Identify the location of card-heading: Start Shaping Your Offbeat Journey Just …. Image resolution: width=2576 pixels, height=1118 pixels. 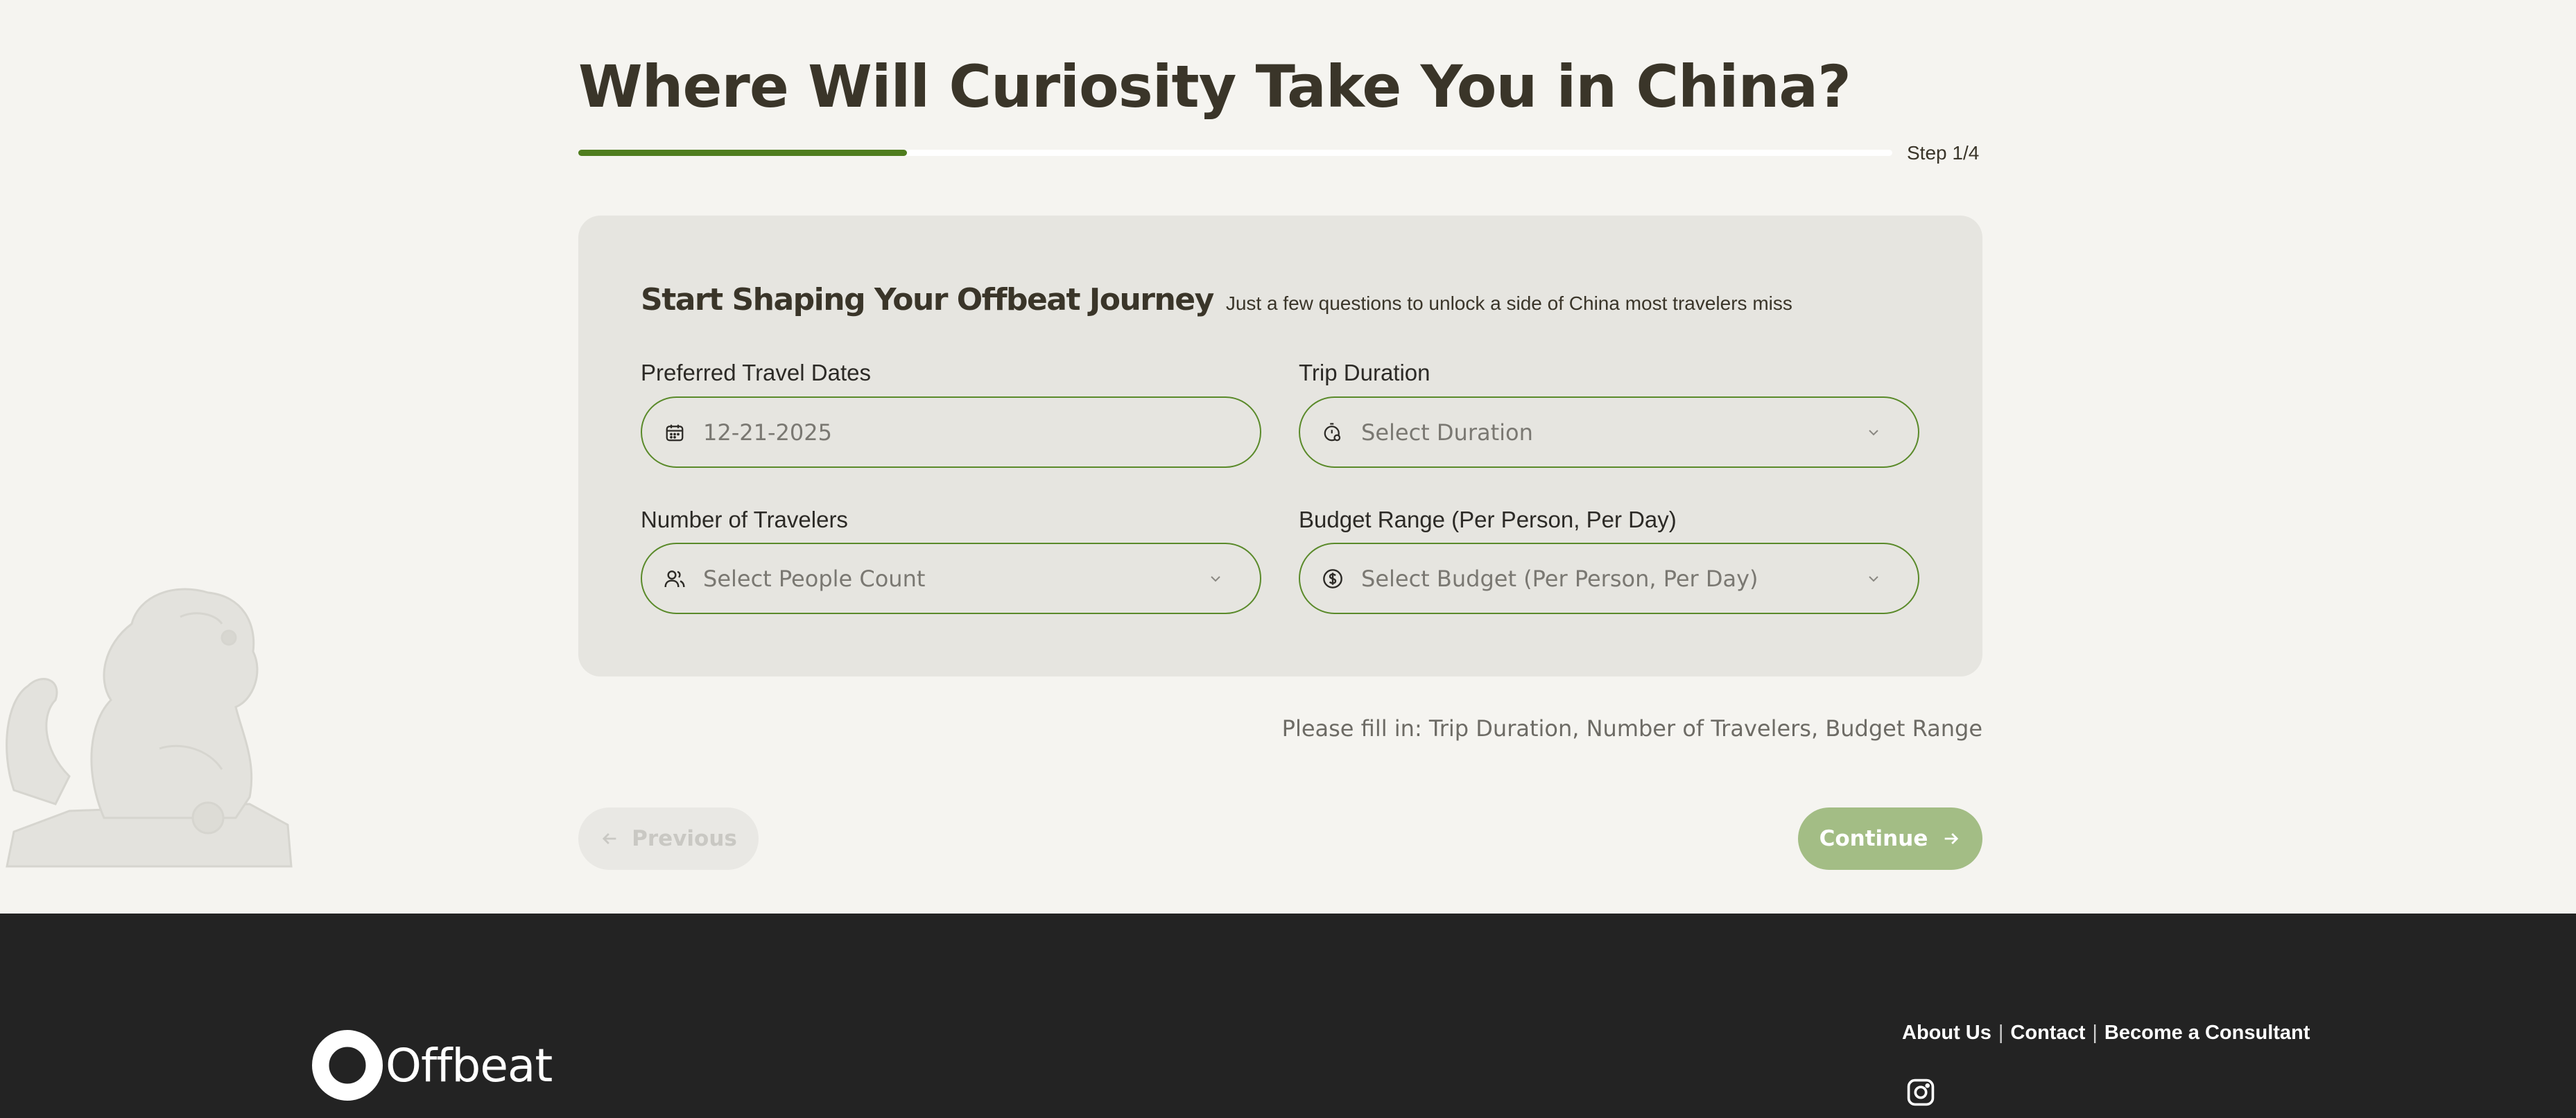
(1216, 299).